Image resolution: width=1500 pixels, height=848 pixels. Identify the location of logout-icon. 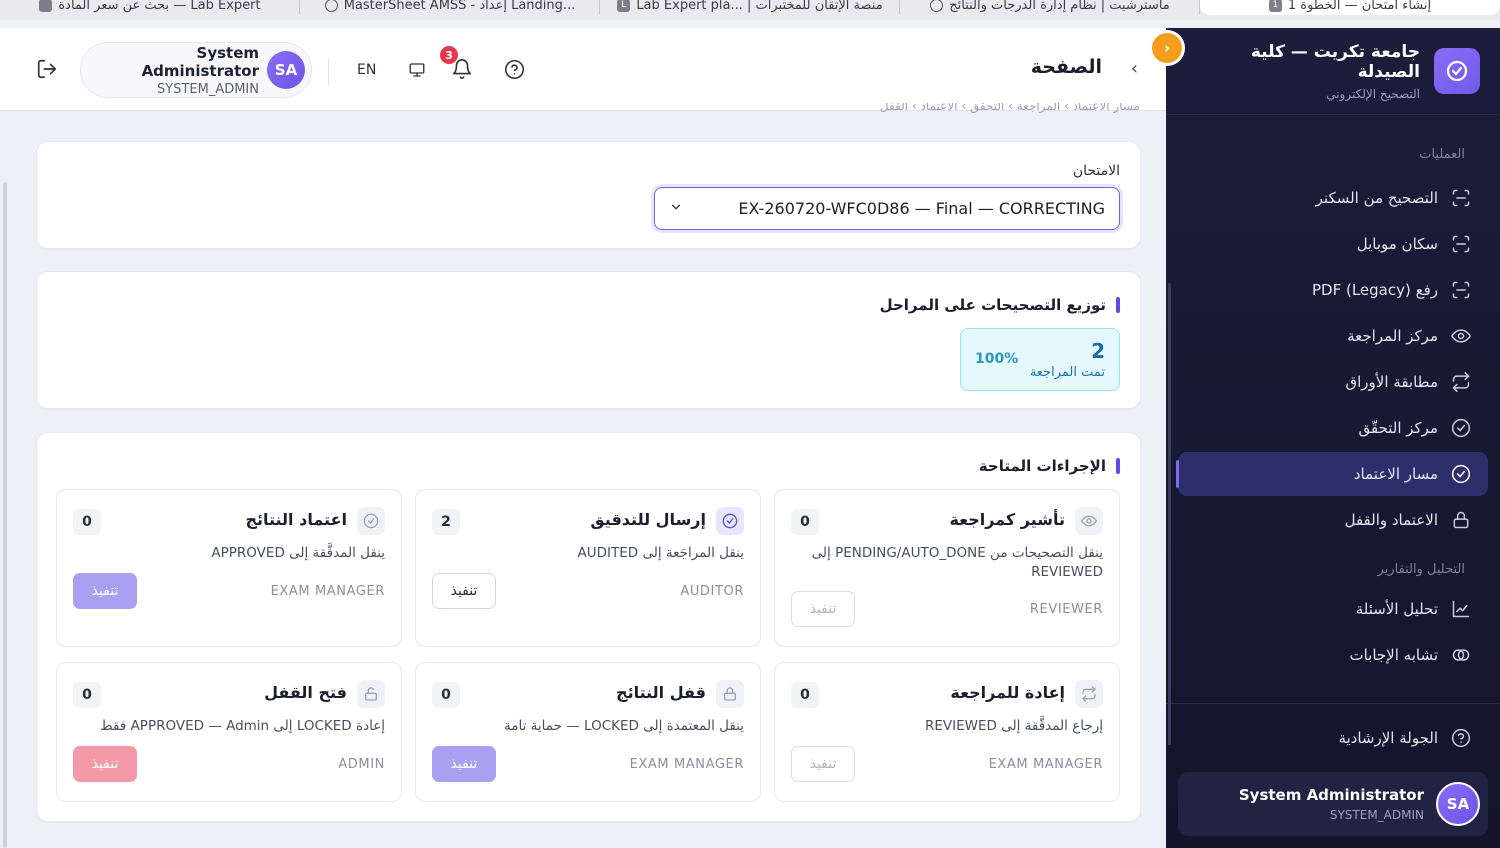
(47, 71).